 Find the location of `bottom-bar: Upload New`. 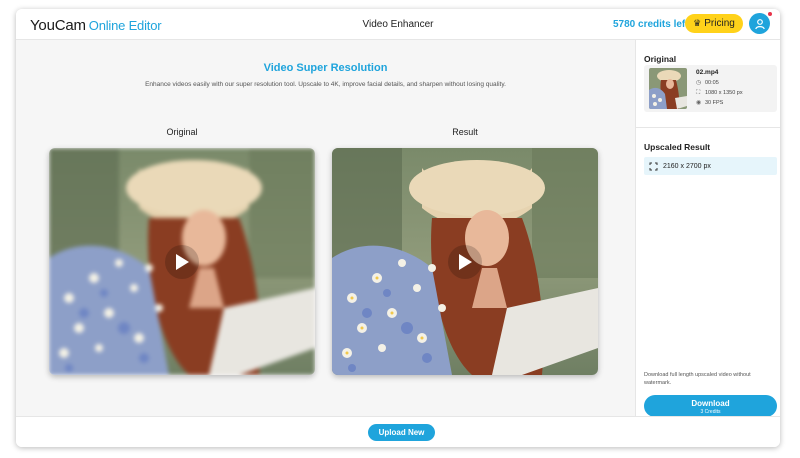

bottom-bar: Upload New is located at coordinates (398, 431).